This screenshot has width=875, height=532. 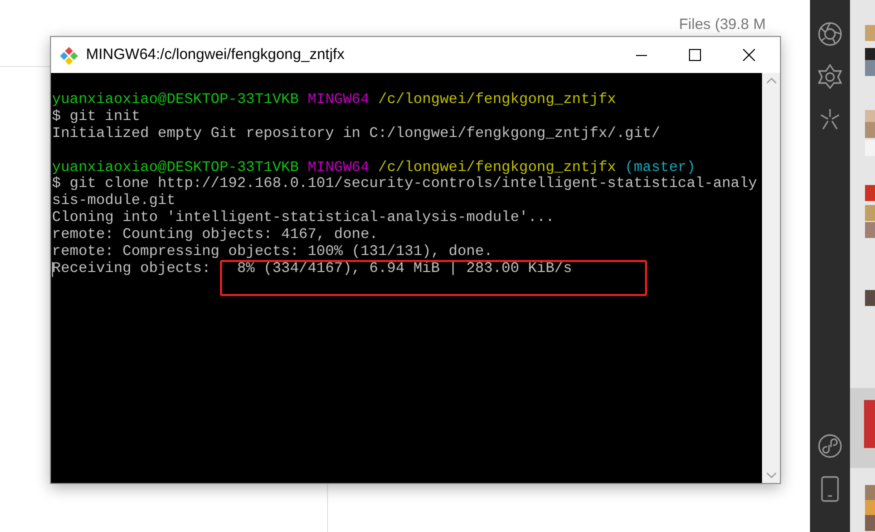 What do you see at coordinates (830, 76) in the screenshot?
I see `star-icon` at bounding box center [830, 76].